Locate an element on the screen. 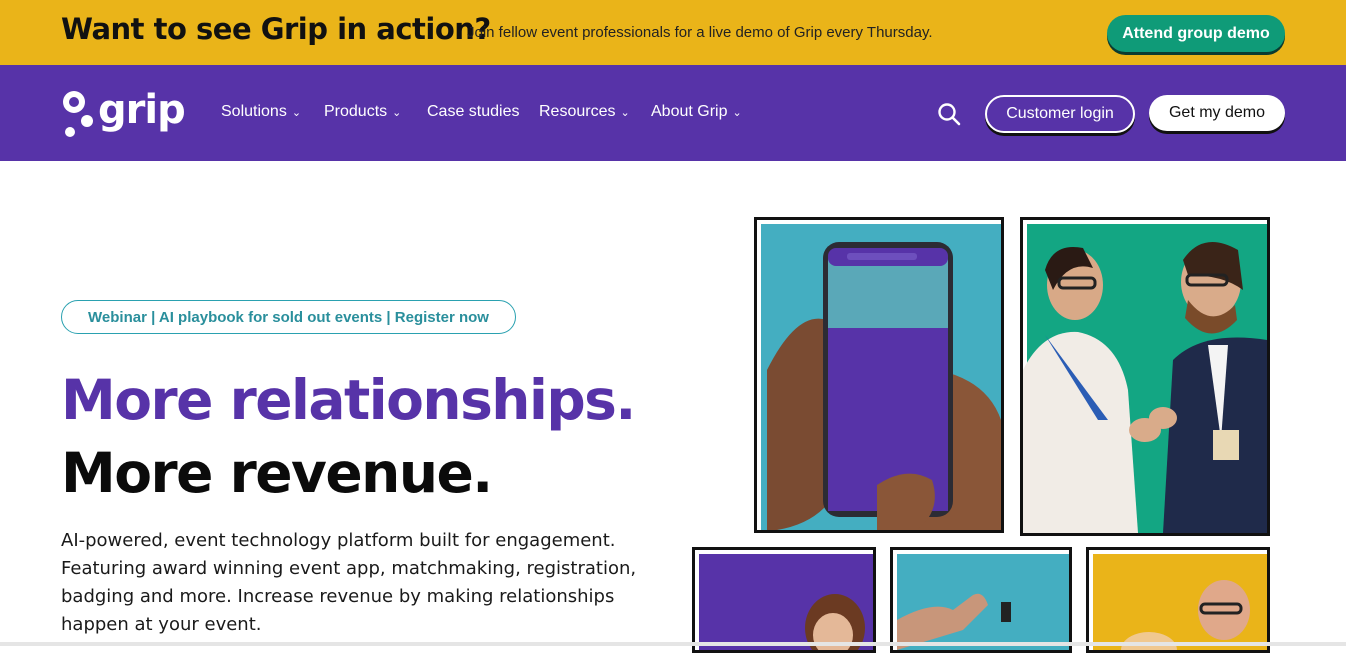  photo-phone-app is located at coordinates (879, 375).